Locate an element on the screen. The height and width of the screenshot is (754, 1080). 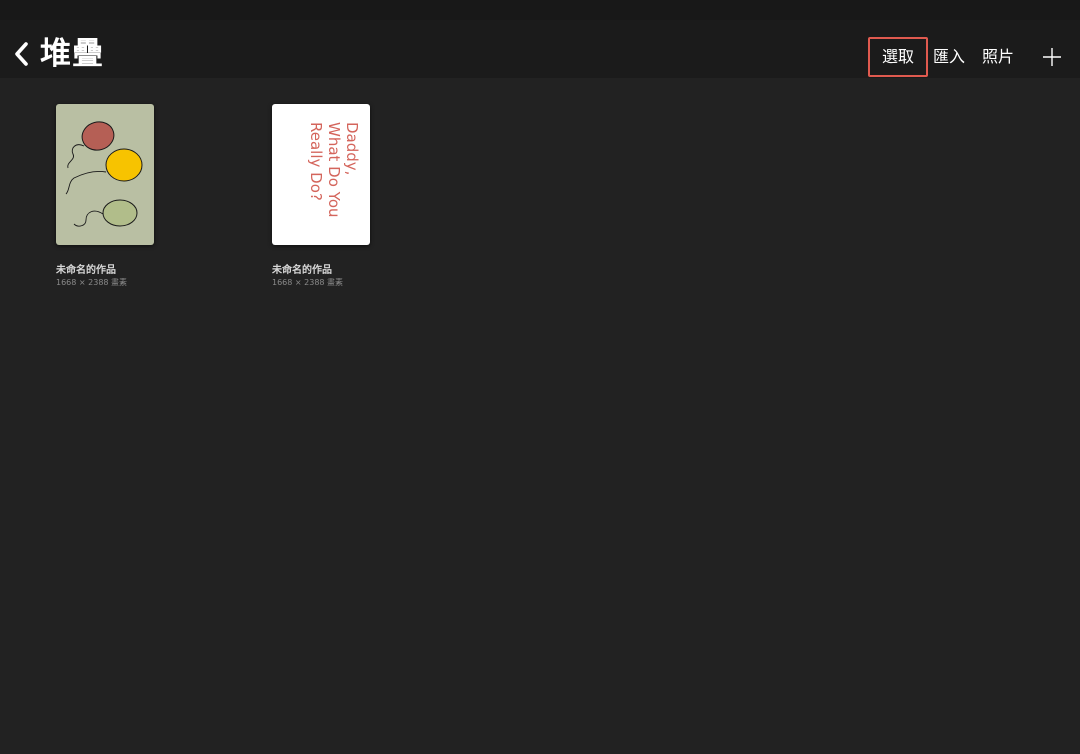
balloons-drawing is located at coordinates (105, 174).